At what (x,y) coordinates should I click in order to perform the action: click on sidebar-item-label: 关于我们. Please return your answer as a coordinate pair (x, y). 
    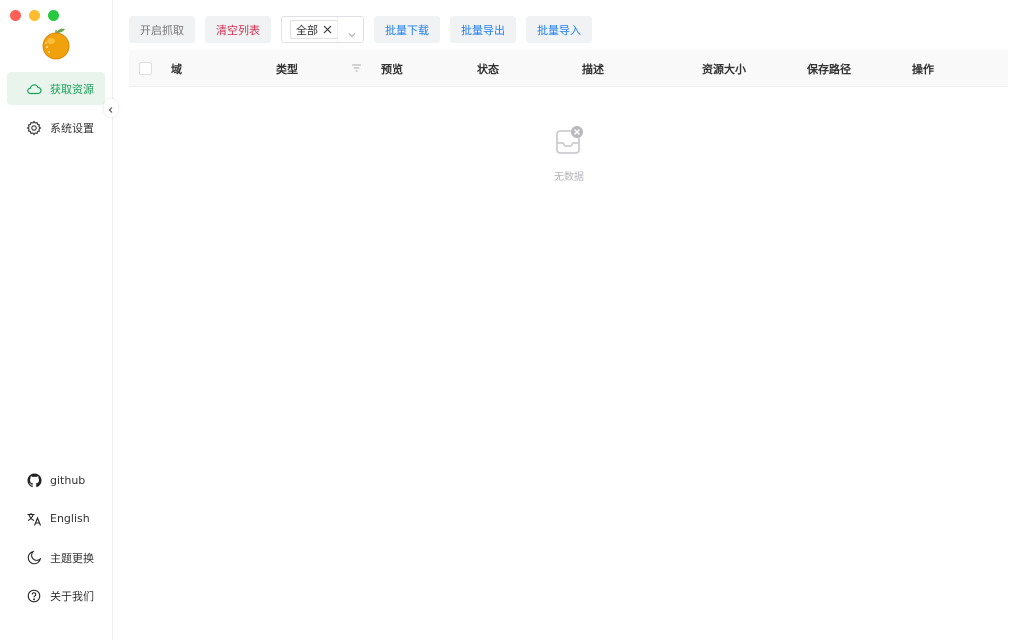
    Looking at the image, I should click on (72, 596).